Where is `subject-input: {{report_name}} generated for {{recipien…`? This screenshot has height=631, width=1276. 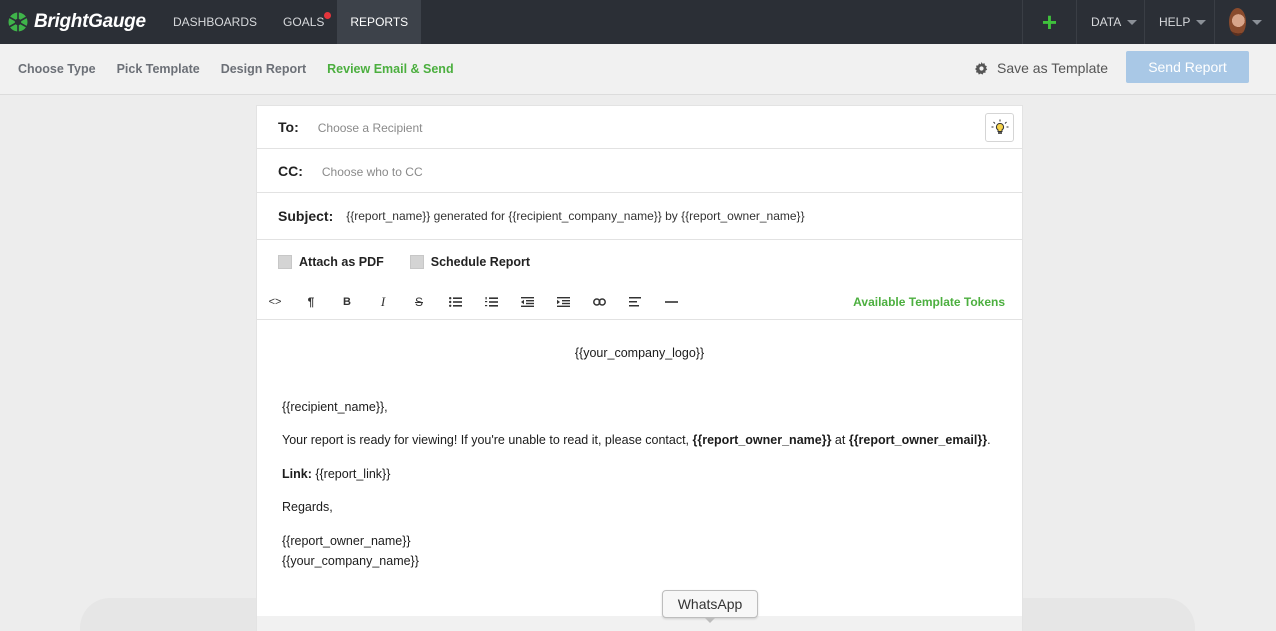
subject-input: {{report_name}} generated for {{recipien… is located at coordinates (575, 216).